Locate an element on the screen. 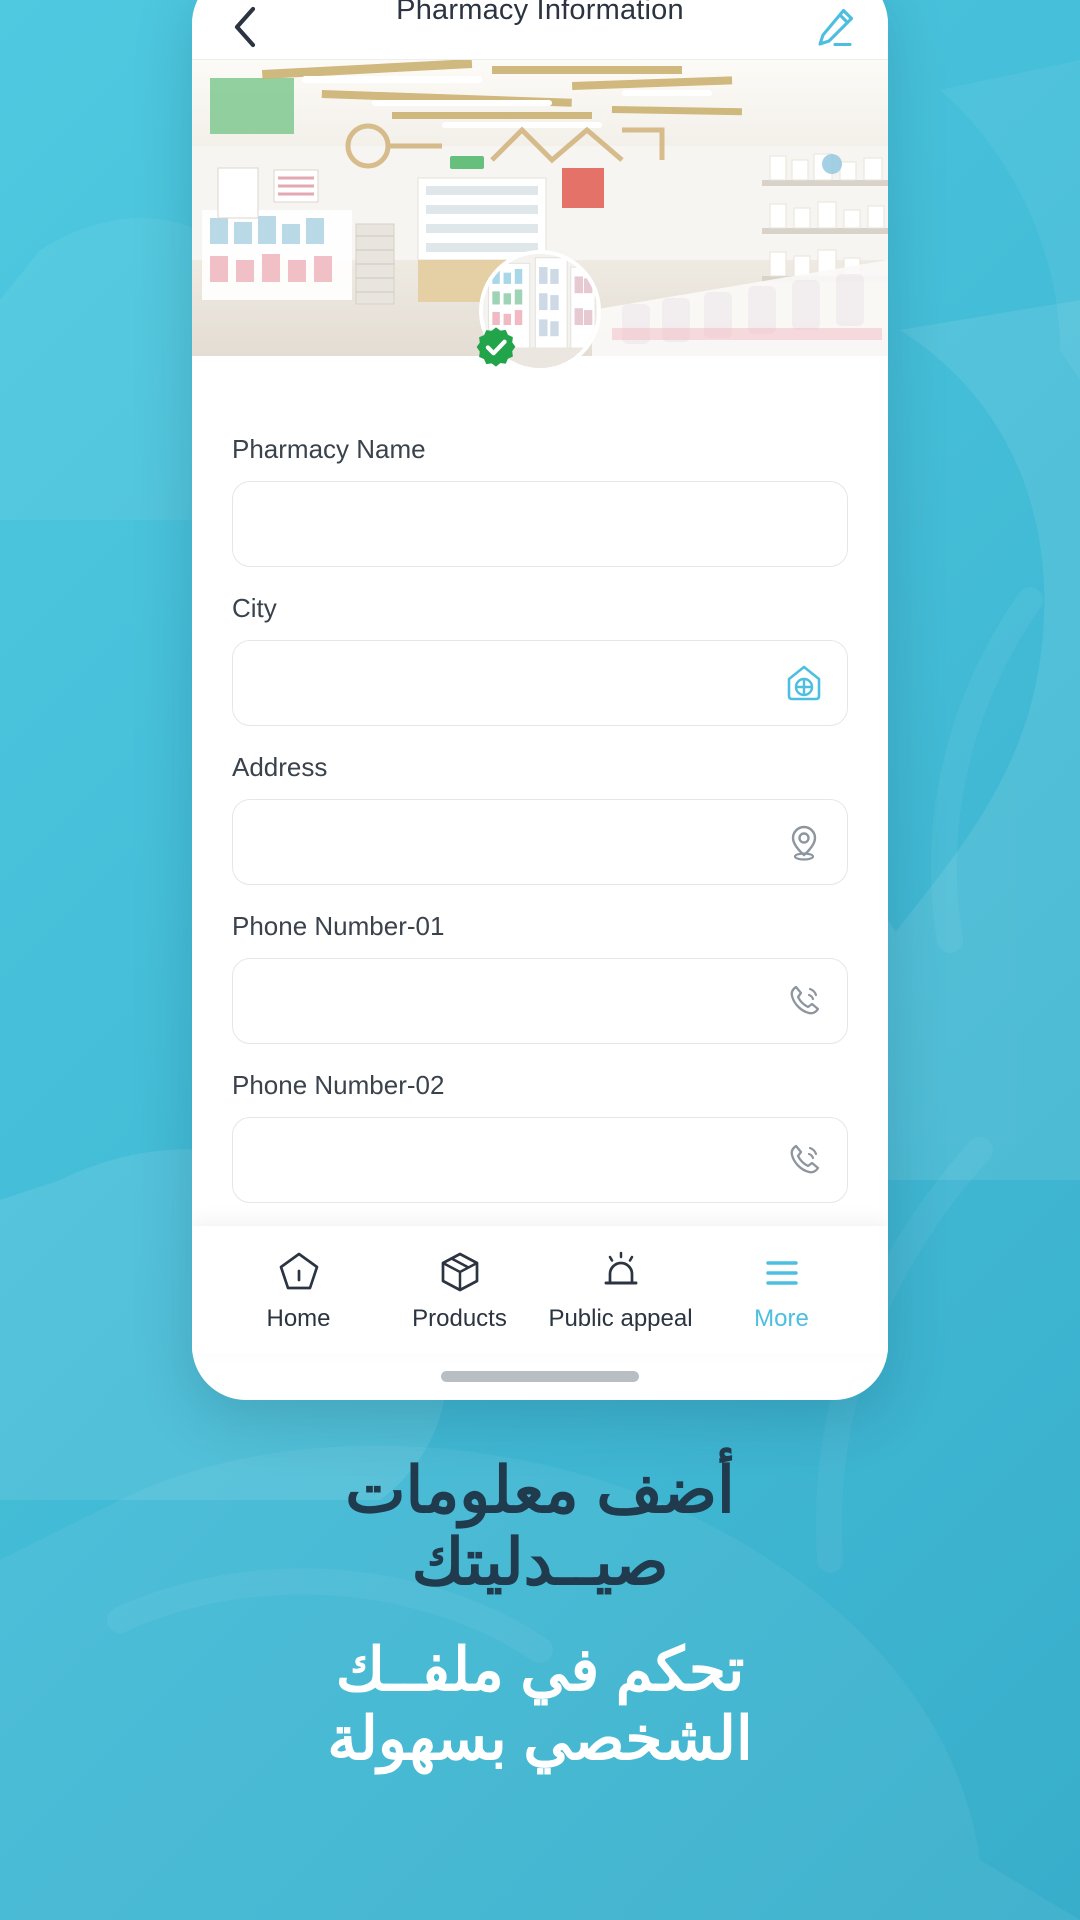  verified-check-badge is located at coordinates (496, 347).